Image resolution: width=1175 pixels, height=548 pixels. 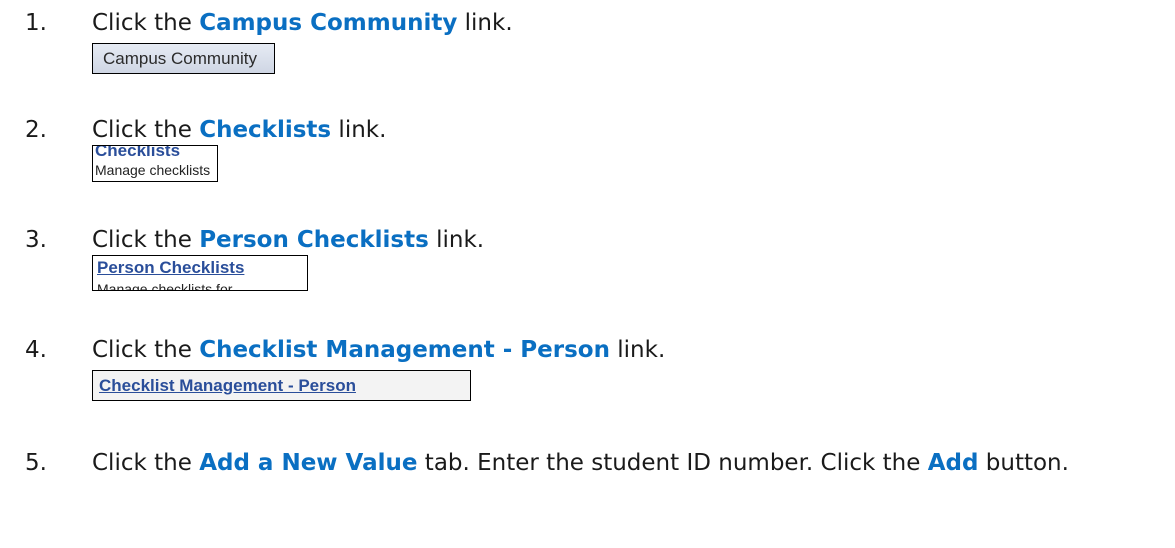 I want to click on checklists-link-screenshot: Checklists Manage checklists, so click(x=155, y=163).